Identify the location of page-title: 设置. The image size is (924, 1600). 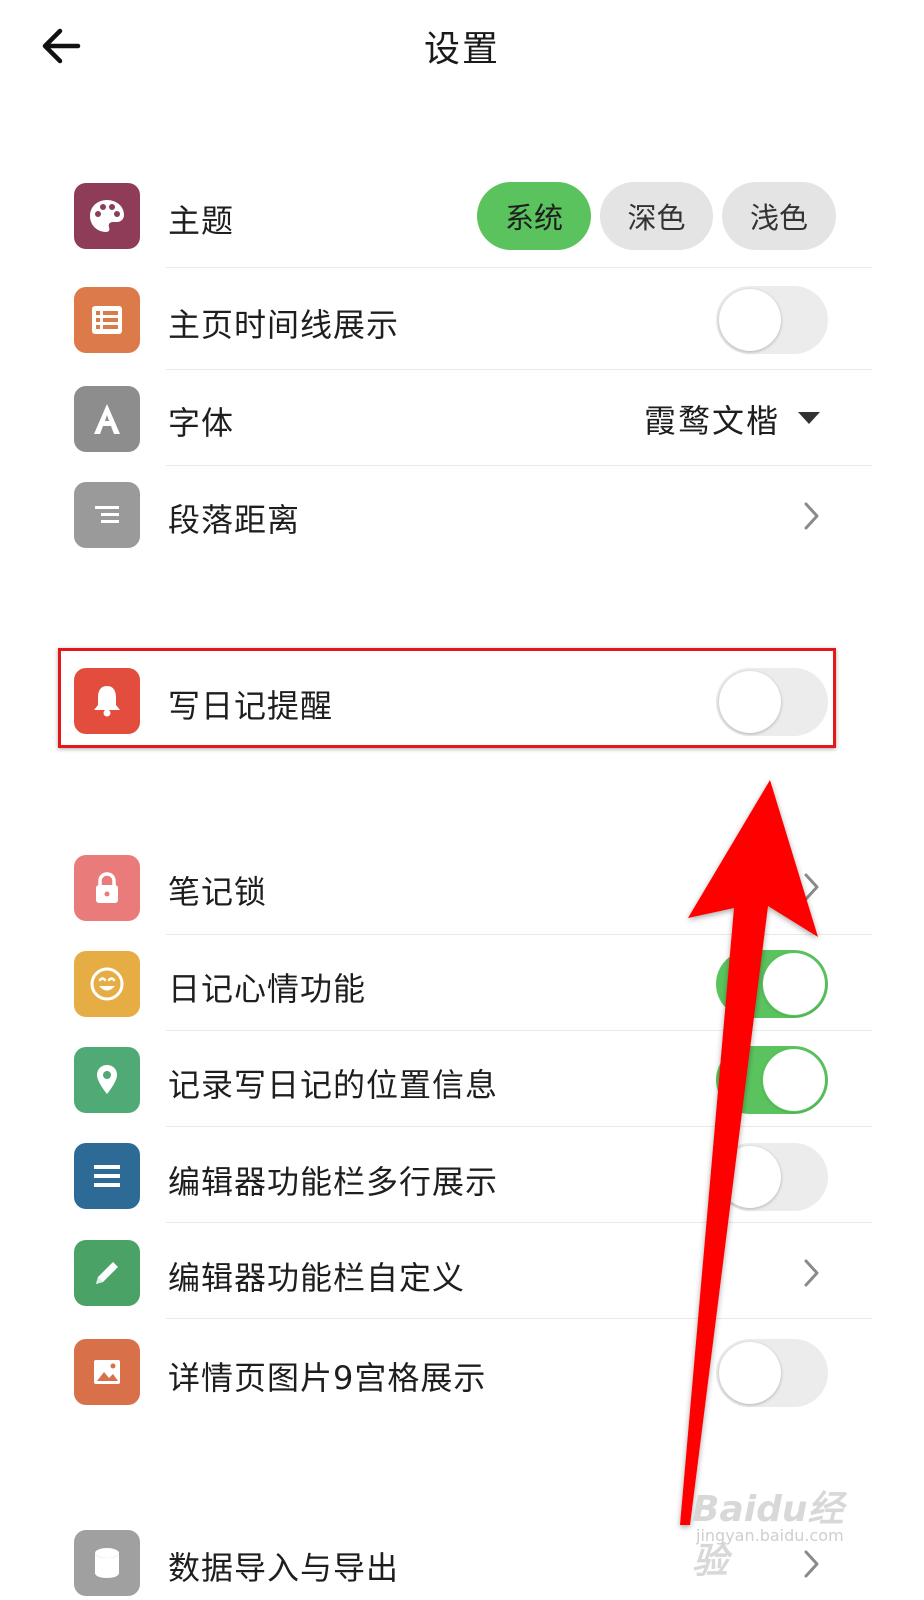
(461, 49).